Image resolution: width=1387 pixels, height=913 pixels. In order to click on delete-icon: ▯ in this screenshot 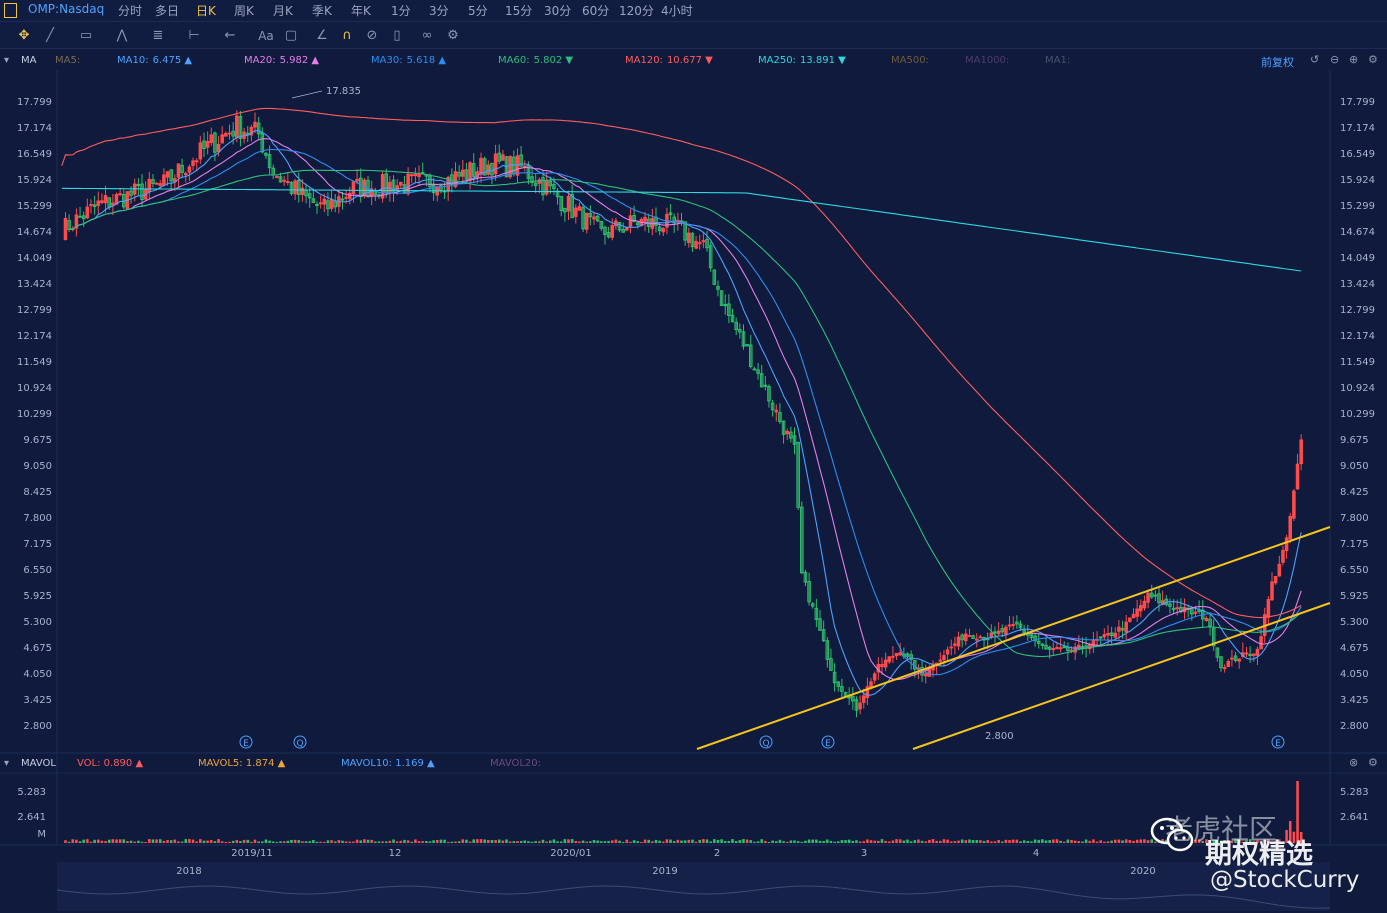, I will do `click(397, 36)`.